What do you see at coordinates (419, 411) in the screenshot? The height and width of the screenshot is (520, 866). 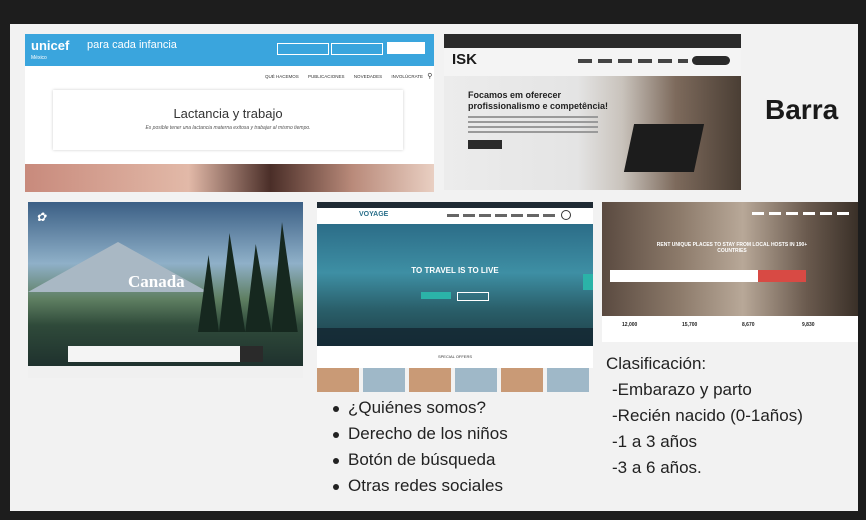 I see `list-item: ¿Quiénes somos?` at bounding box center [419, 411].